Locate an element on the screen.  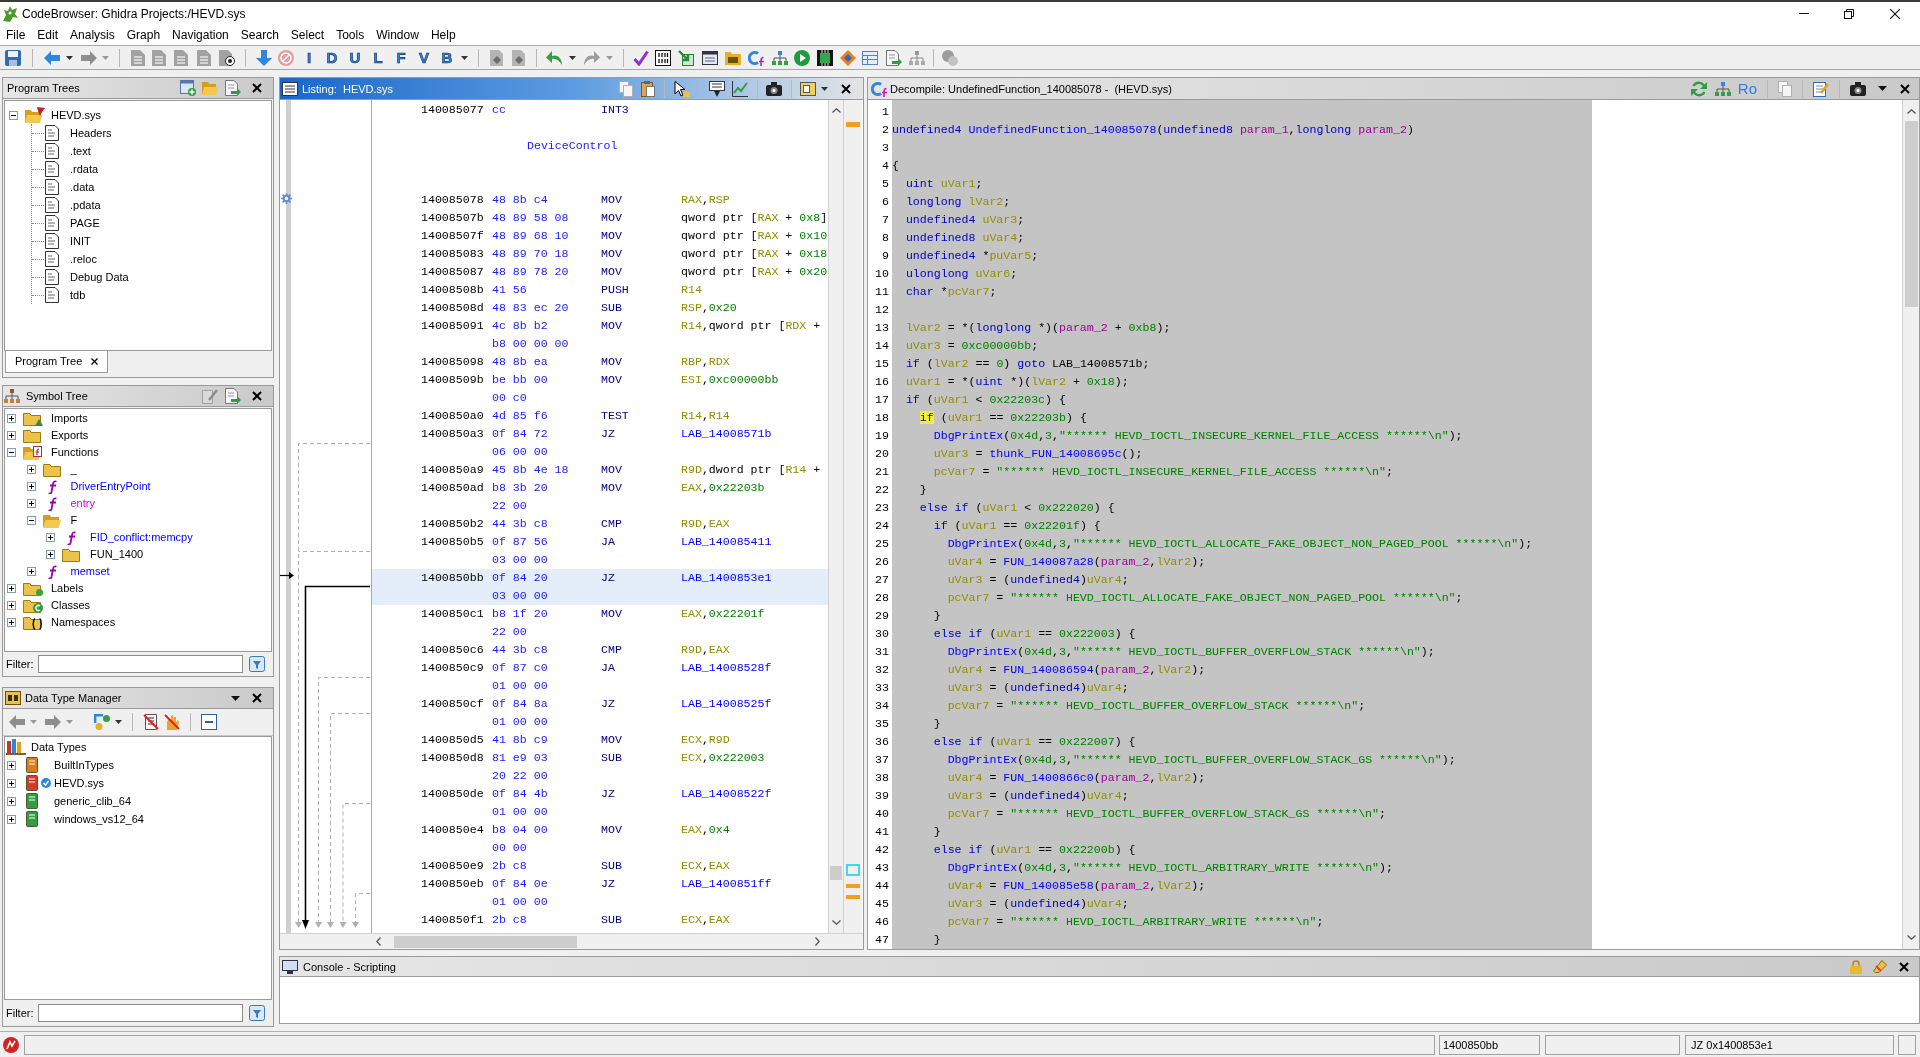
cf-logo-icon is located at coordinates (756, 57).